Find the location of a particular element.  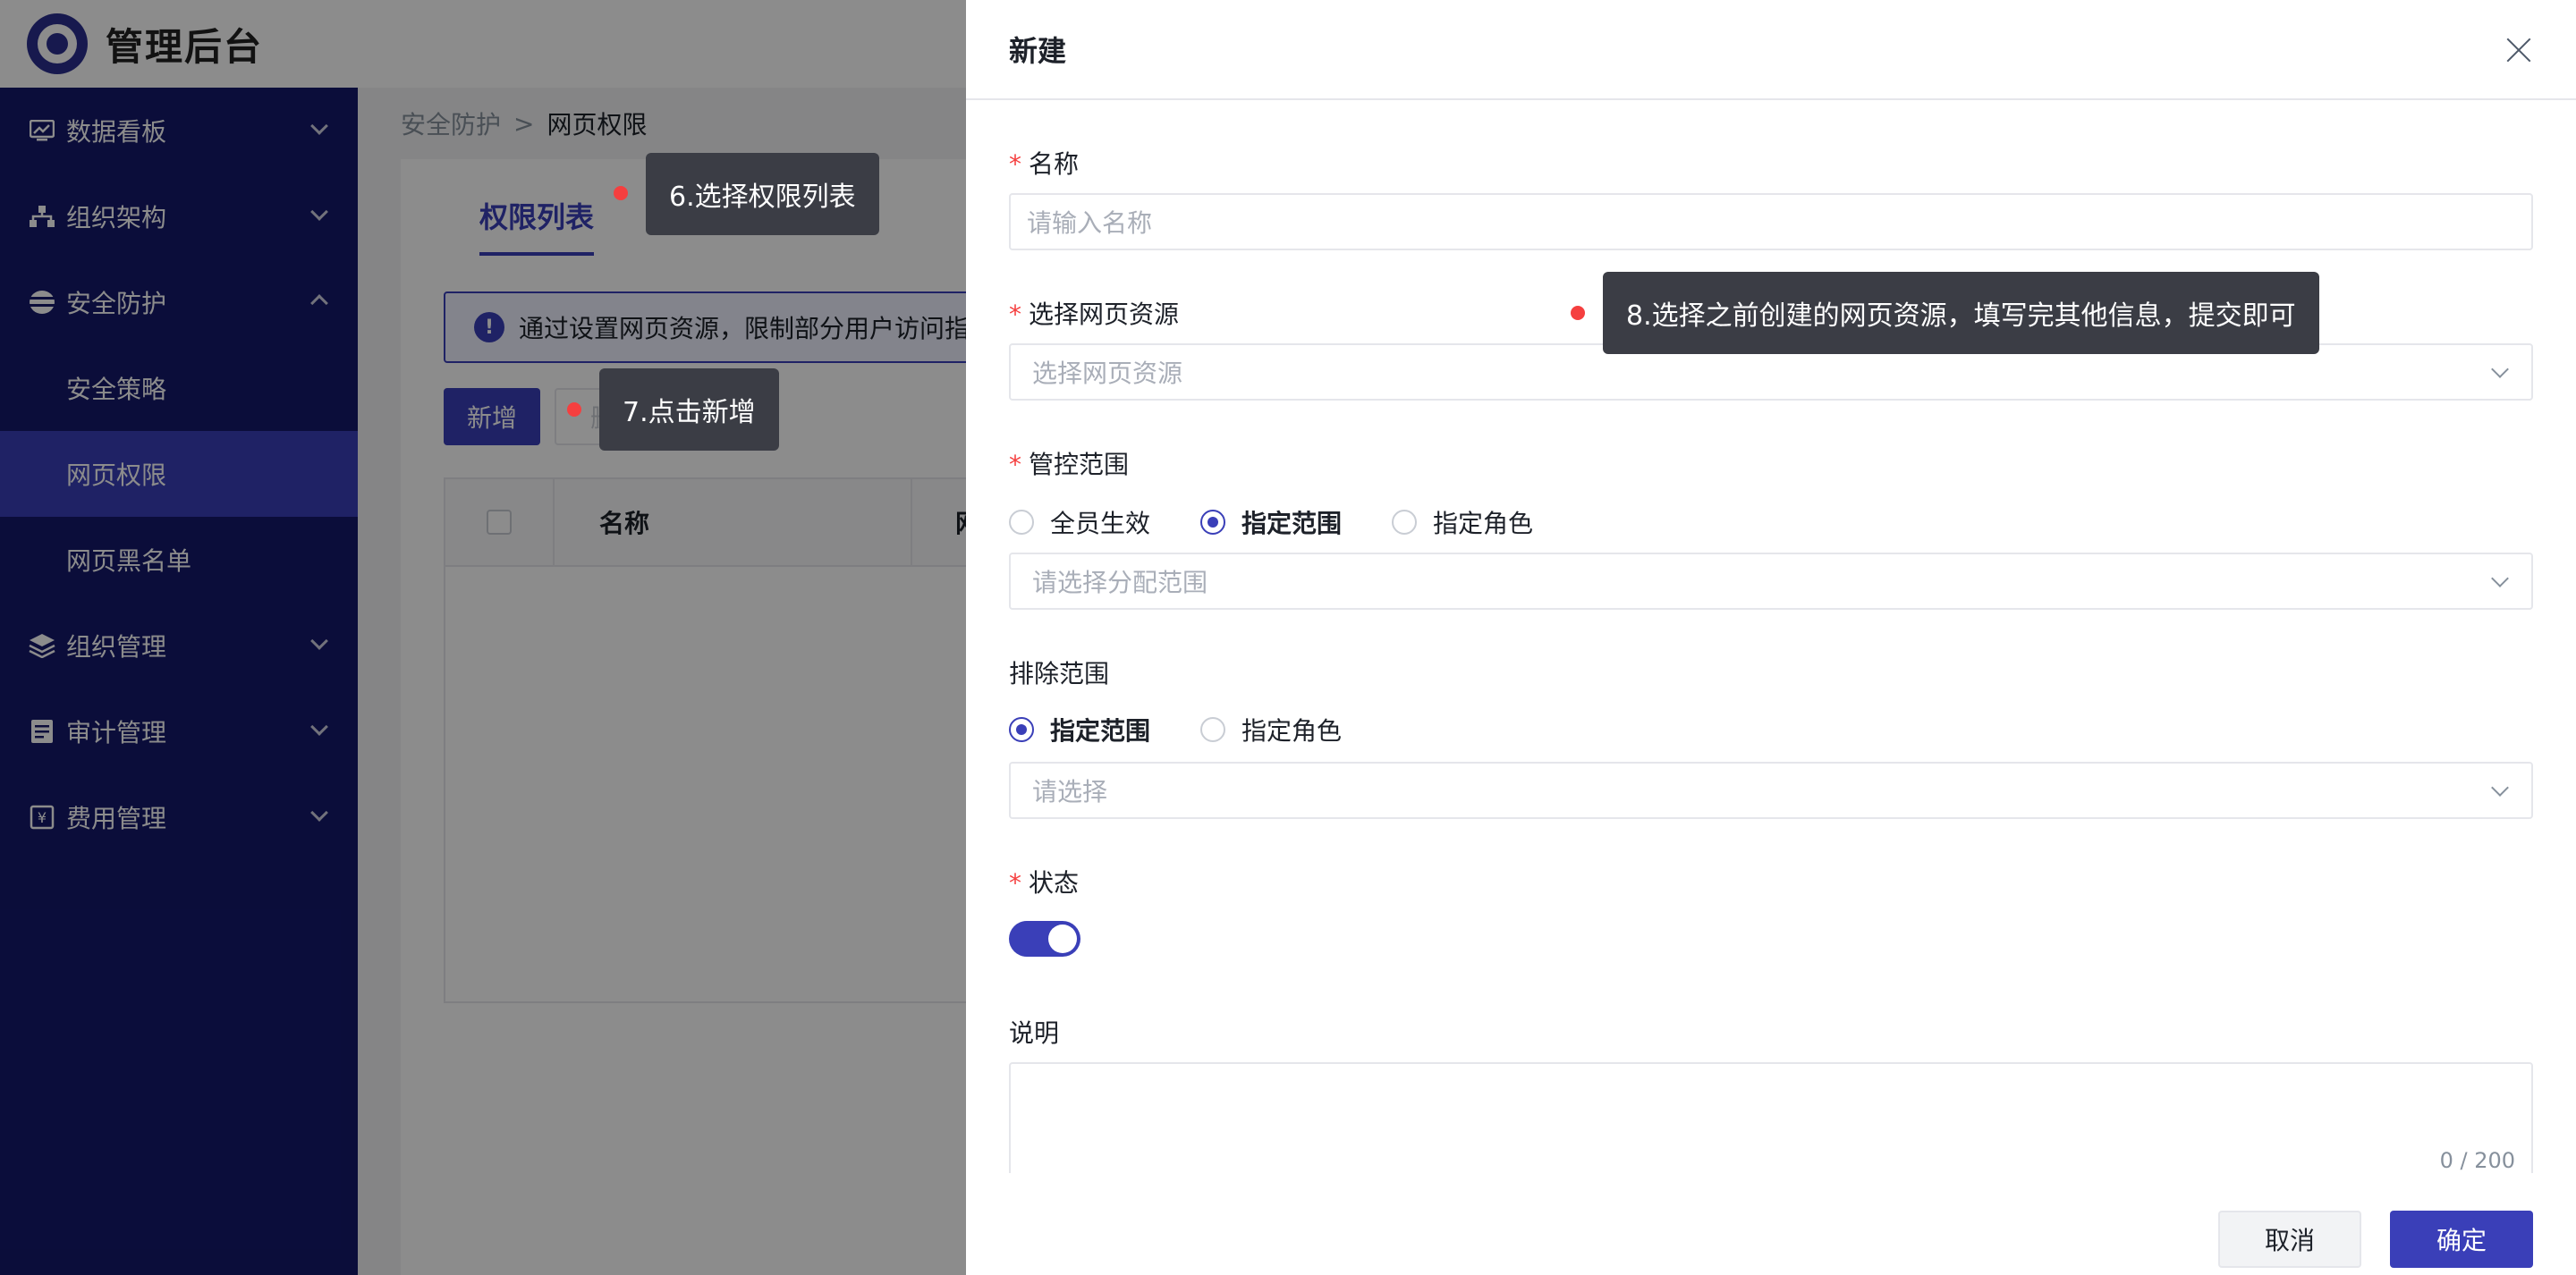

drawer-header: 新建 is located at coordinates (1771, 50).